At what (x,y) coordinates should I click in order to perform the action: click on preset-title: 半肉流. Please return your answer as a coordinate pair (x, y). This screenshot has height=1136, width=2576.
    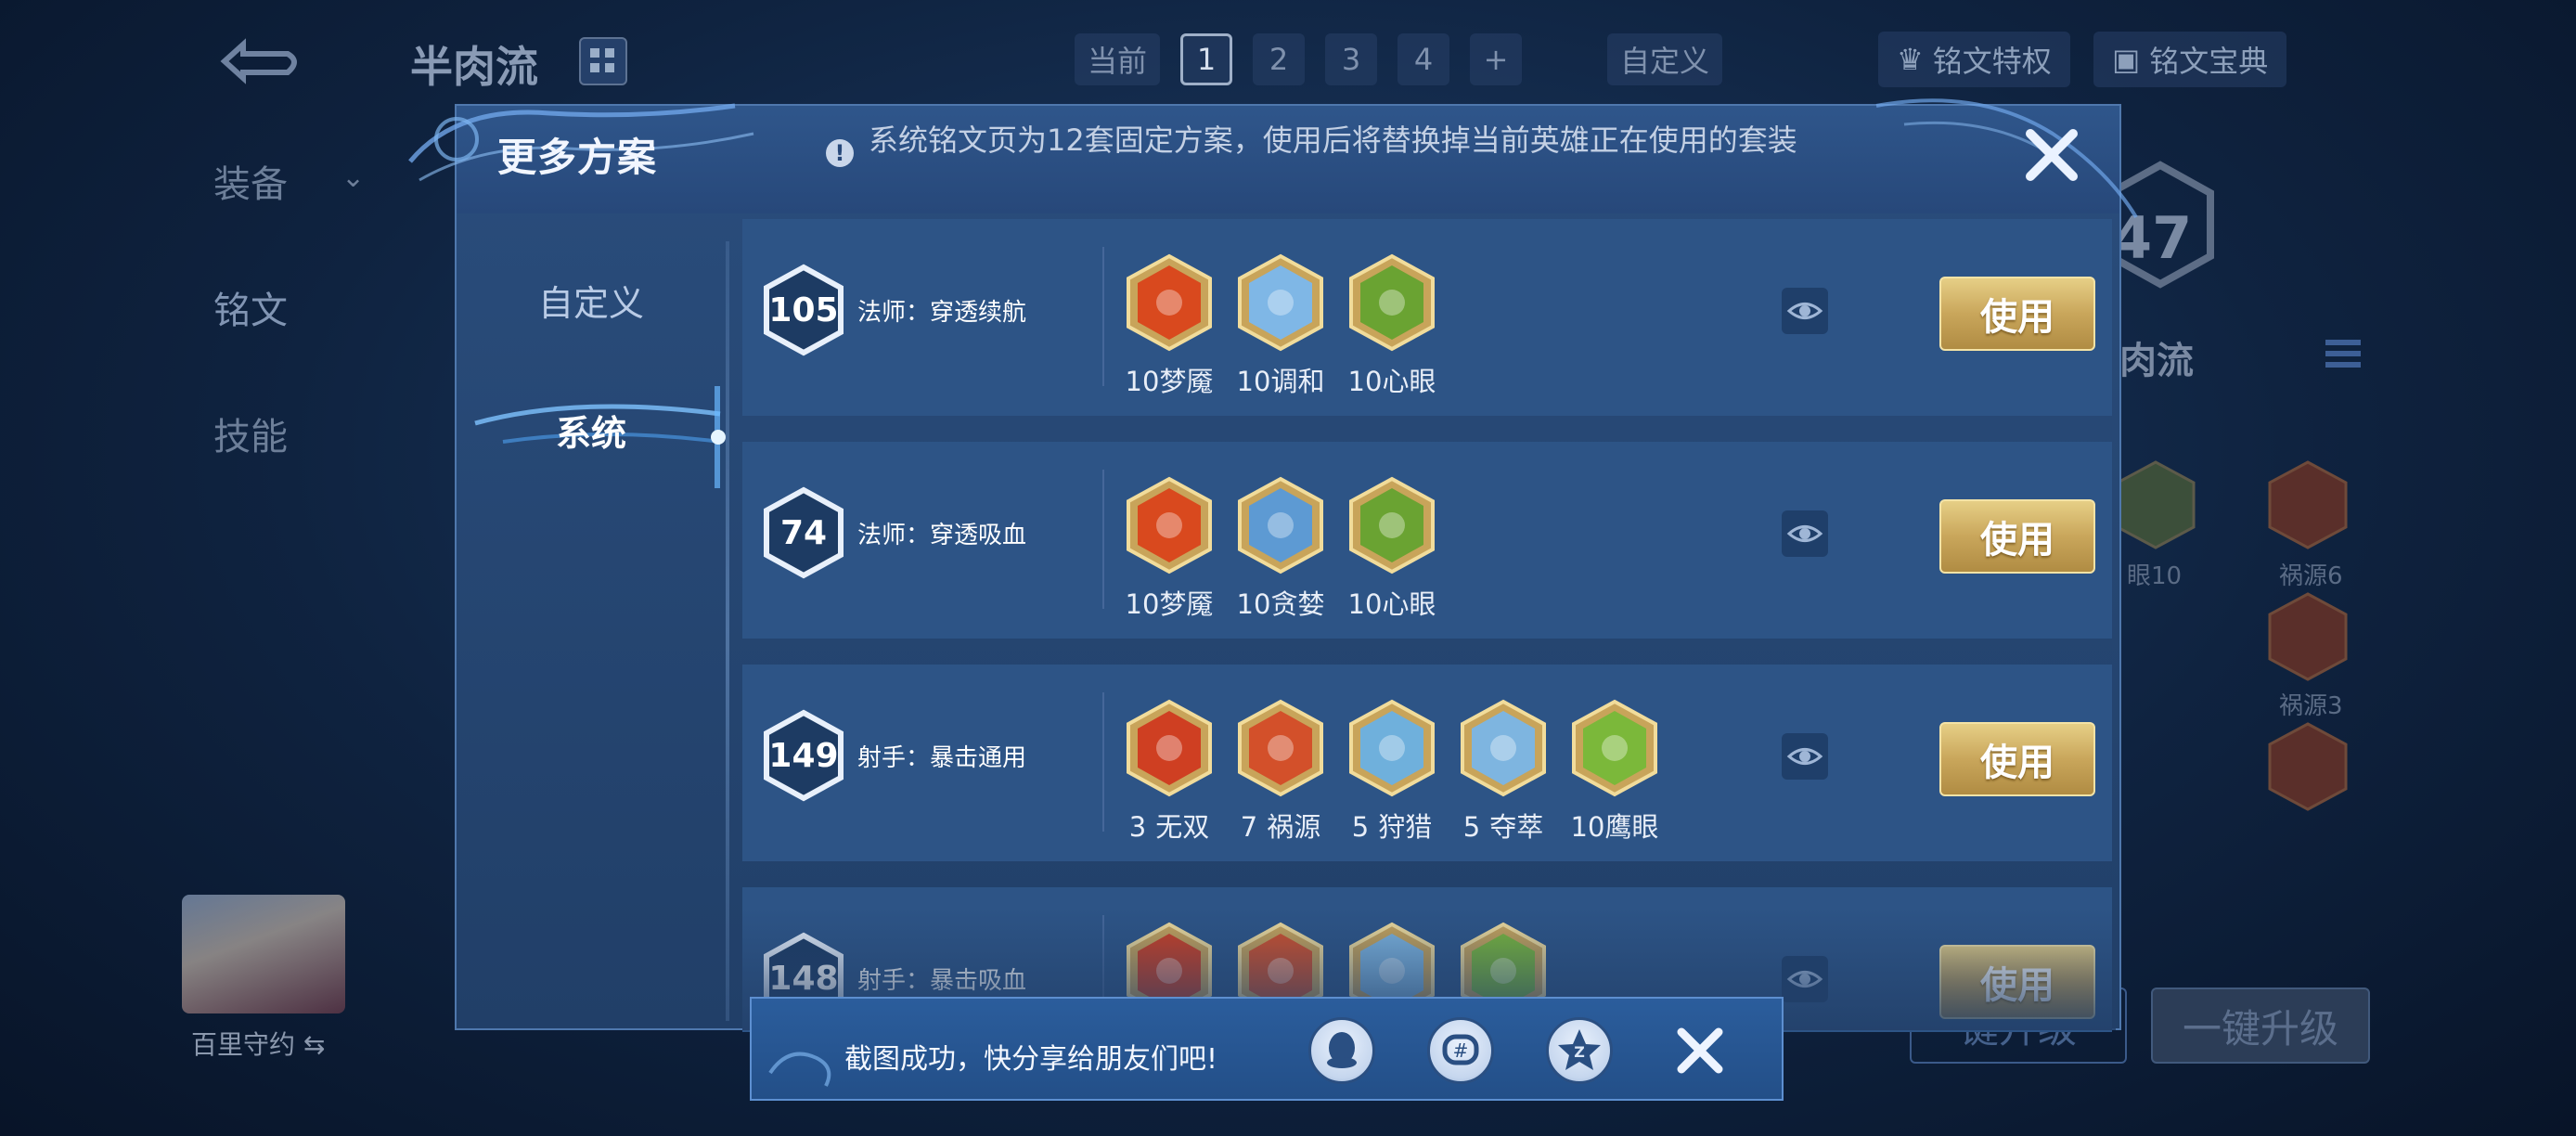
    Looking at the image, I should click on (474, 67).